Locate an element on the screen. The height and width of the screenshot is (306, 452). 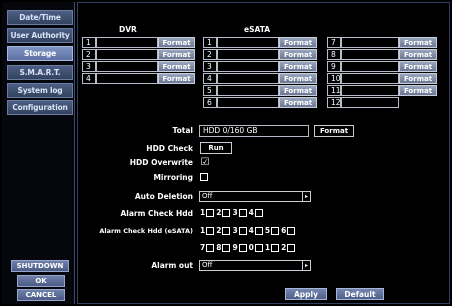
dvr-row-number: 3 is located at coordinates (89, 66).